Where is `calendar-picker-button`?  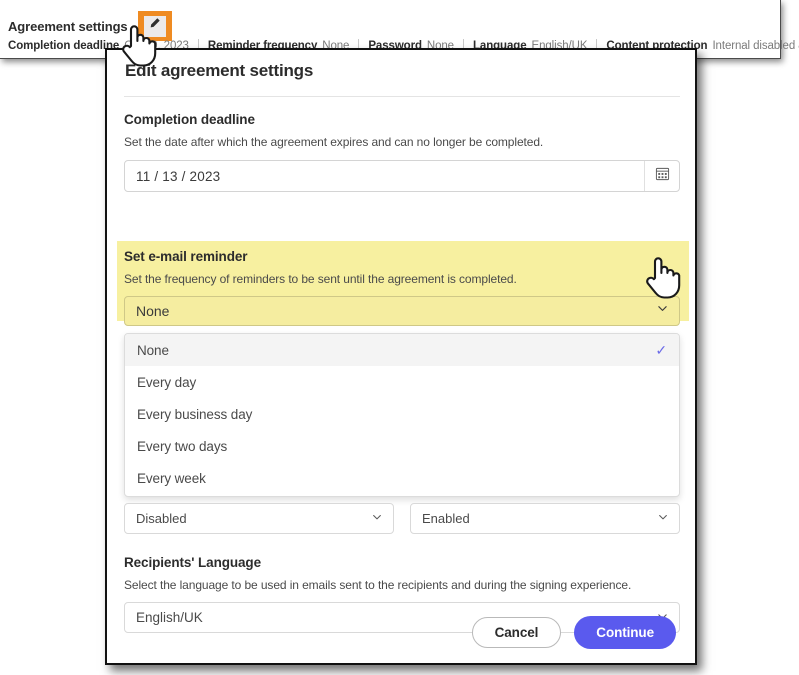
calendar-picker-button is located at coordinates (661, 176).